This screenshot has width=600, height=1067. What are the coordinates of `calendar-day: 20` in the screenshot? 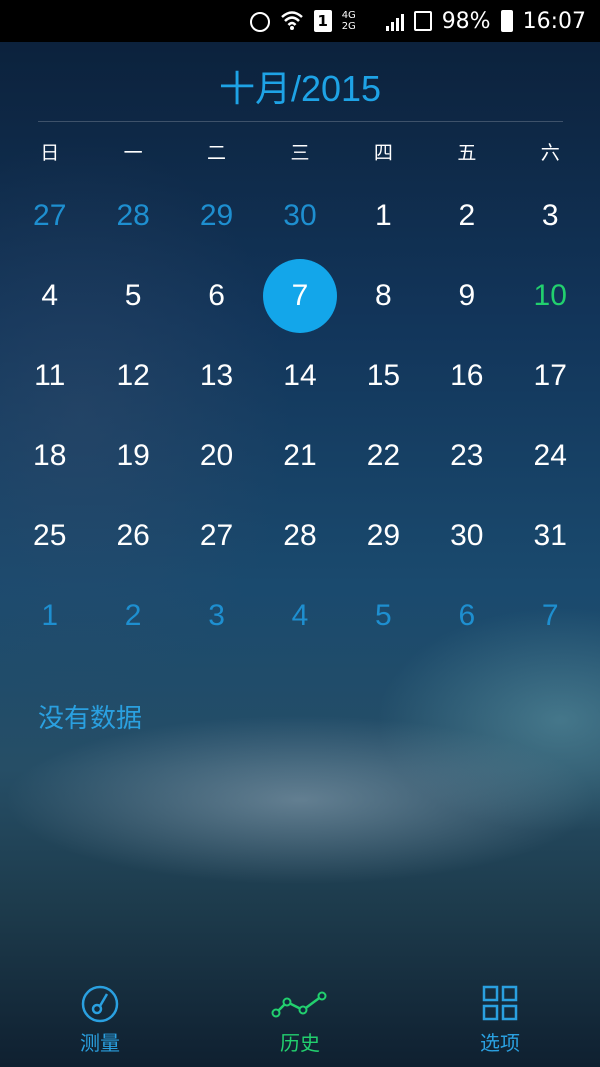 It's located at (216, 456).